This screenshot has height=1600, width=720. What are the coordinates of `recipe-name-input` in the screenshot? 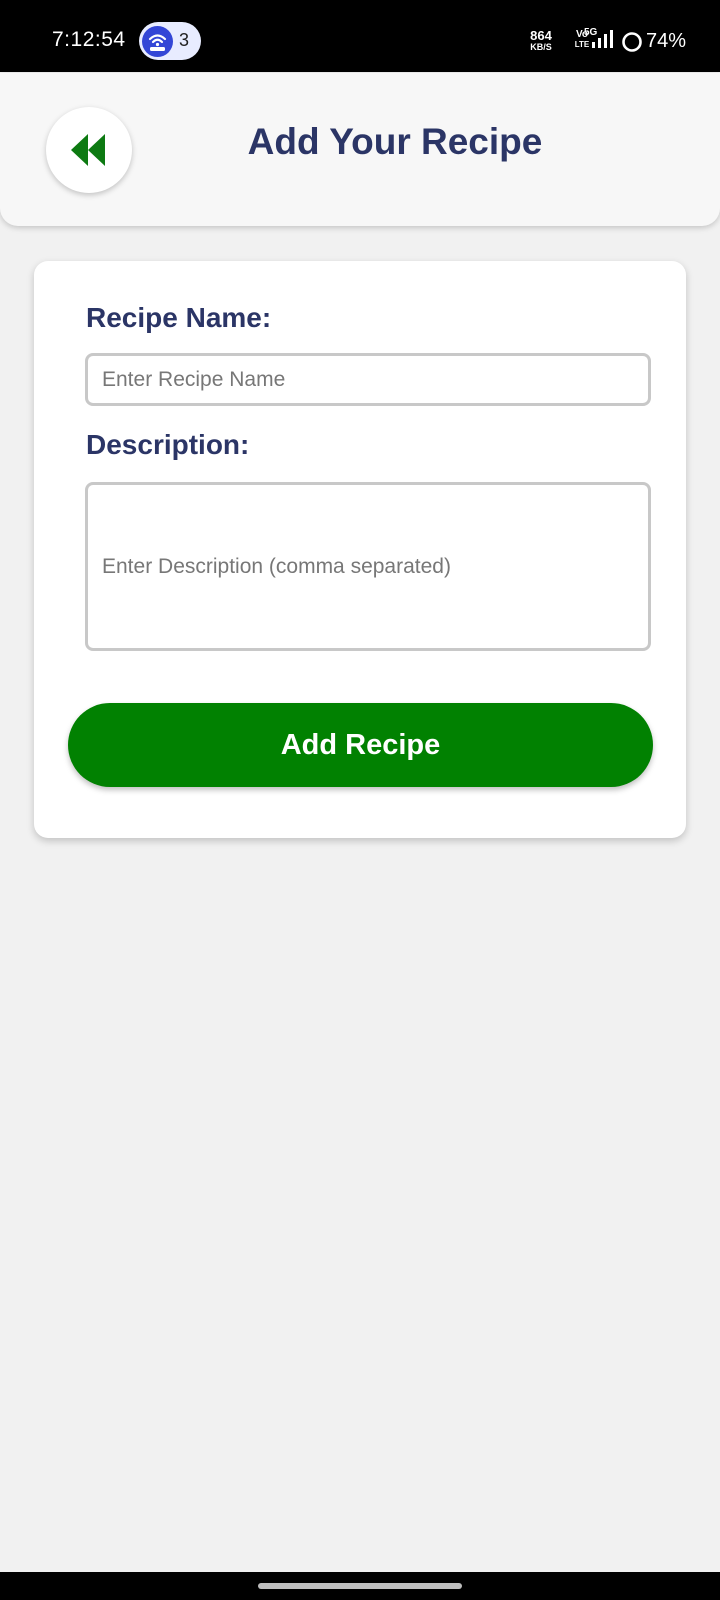 It's located at (368, 379).